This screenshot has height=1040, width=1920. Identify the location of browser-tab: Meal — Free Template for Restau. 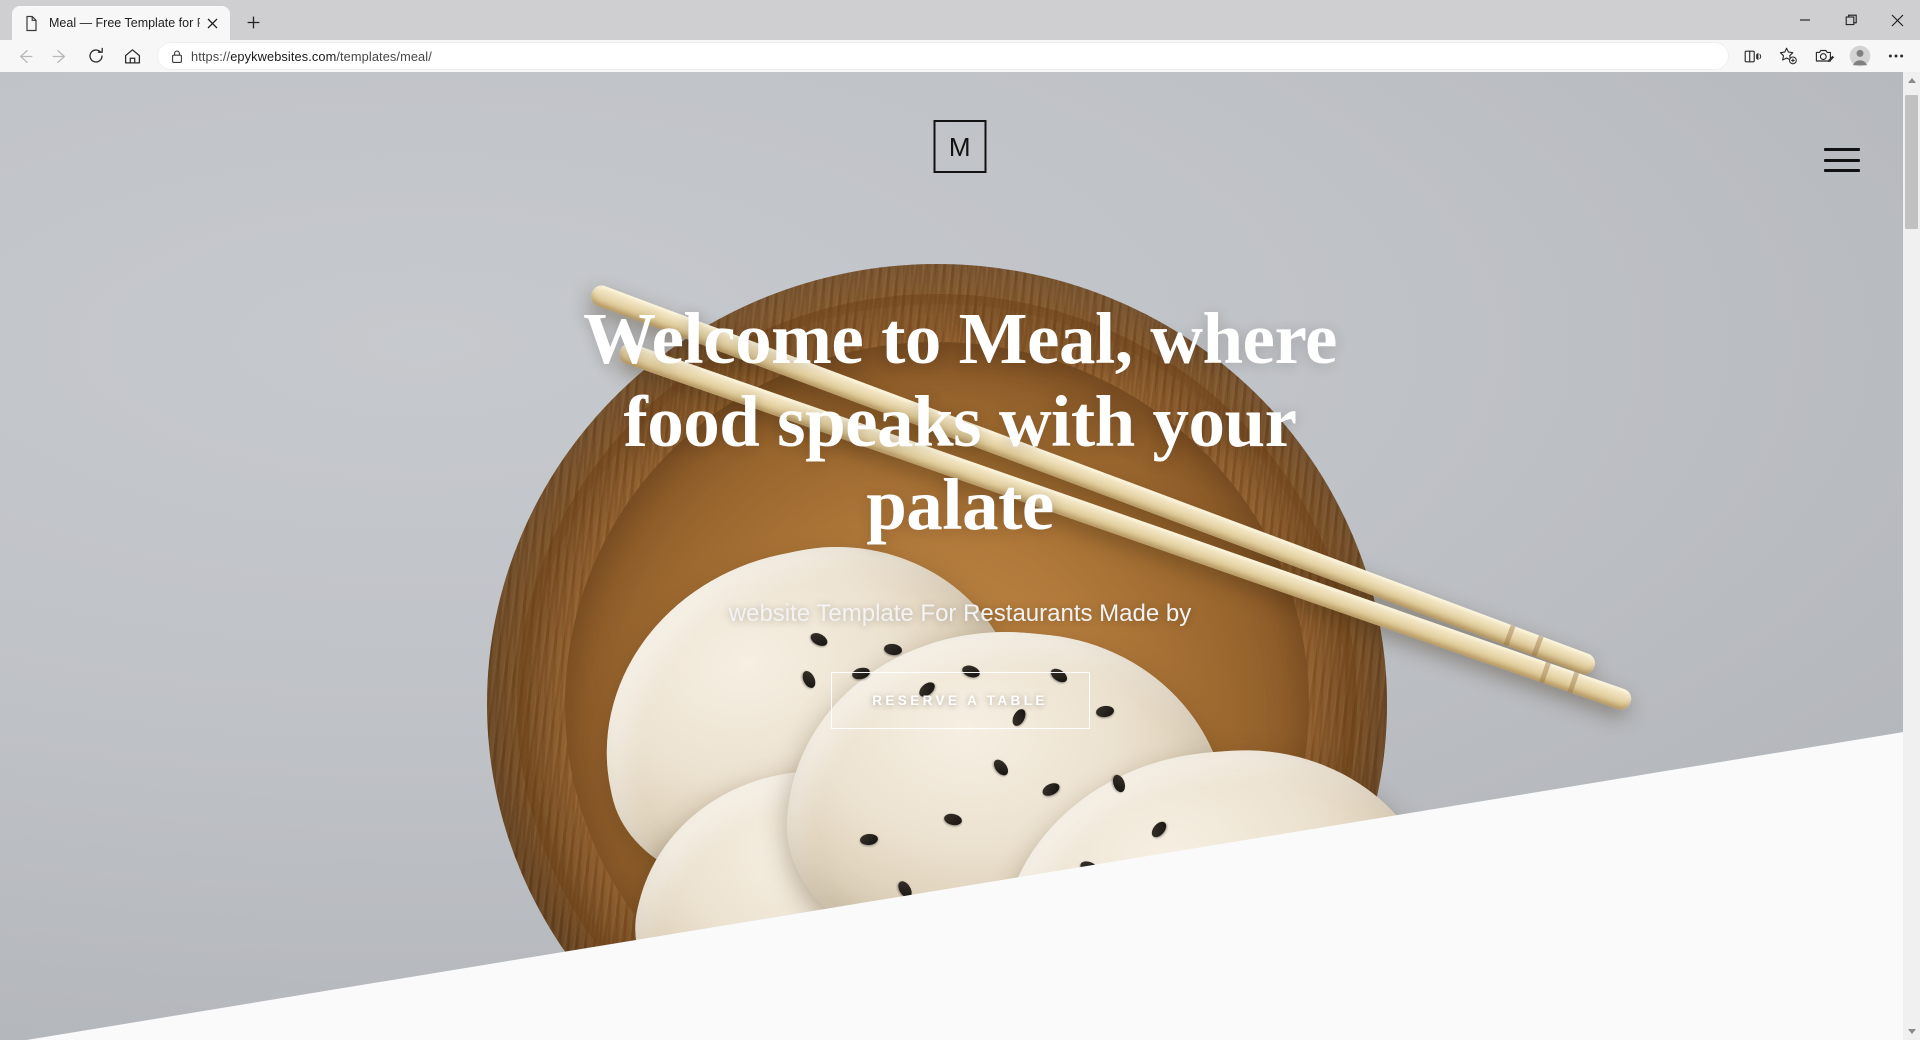
(121, 23).